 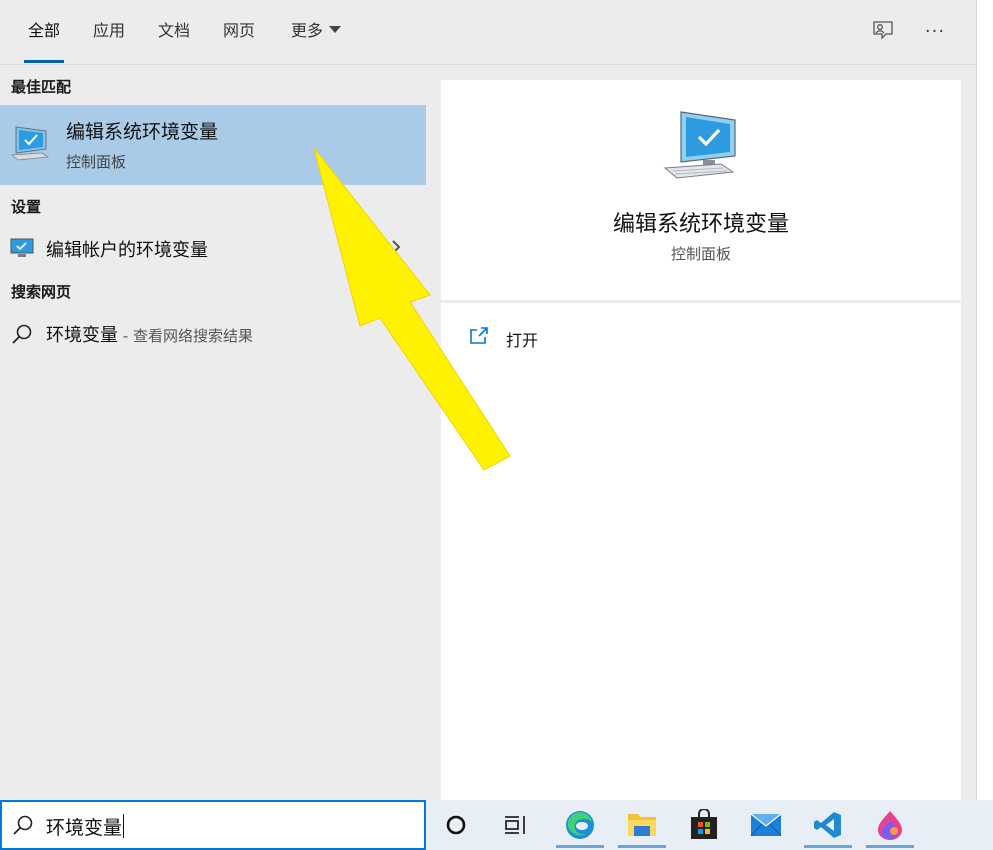 I want to click on settings-header: 设置, so click(x=26, y=207).